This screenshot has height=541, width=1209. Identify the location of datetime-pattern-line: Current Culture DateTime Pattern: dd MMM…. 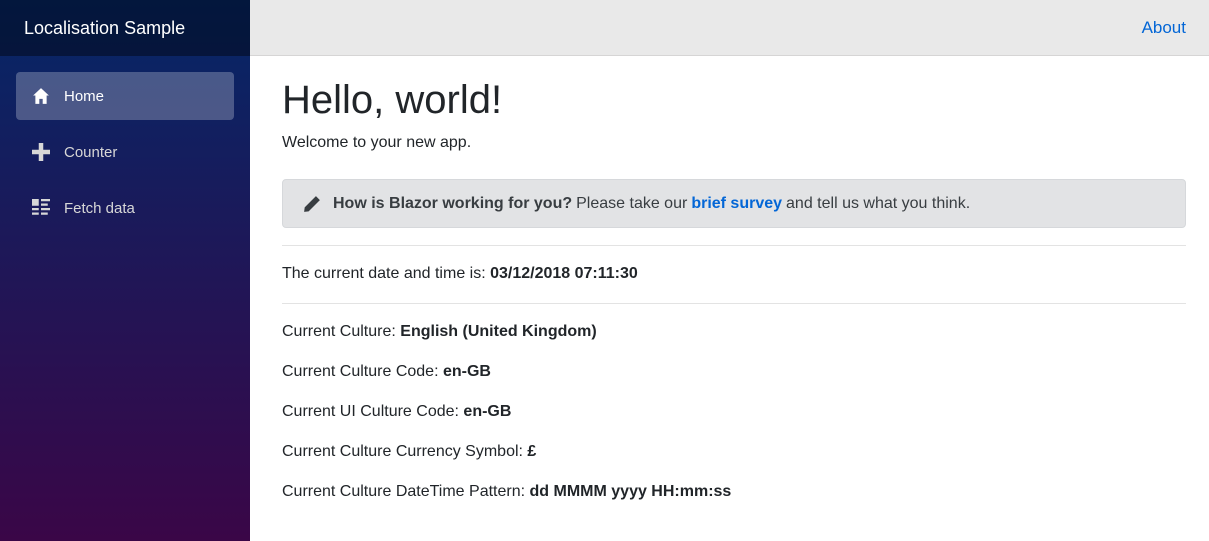
(734, 492).